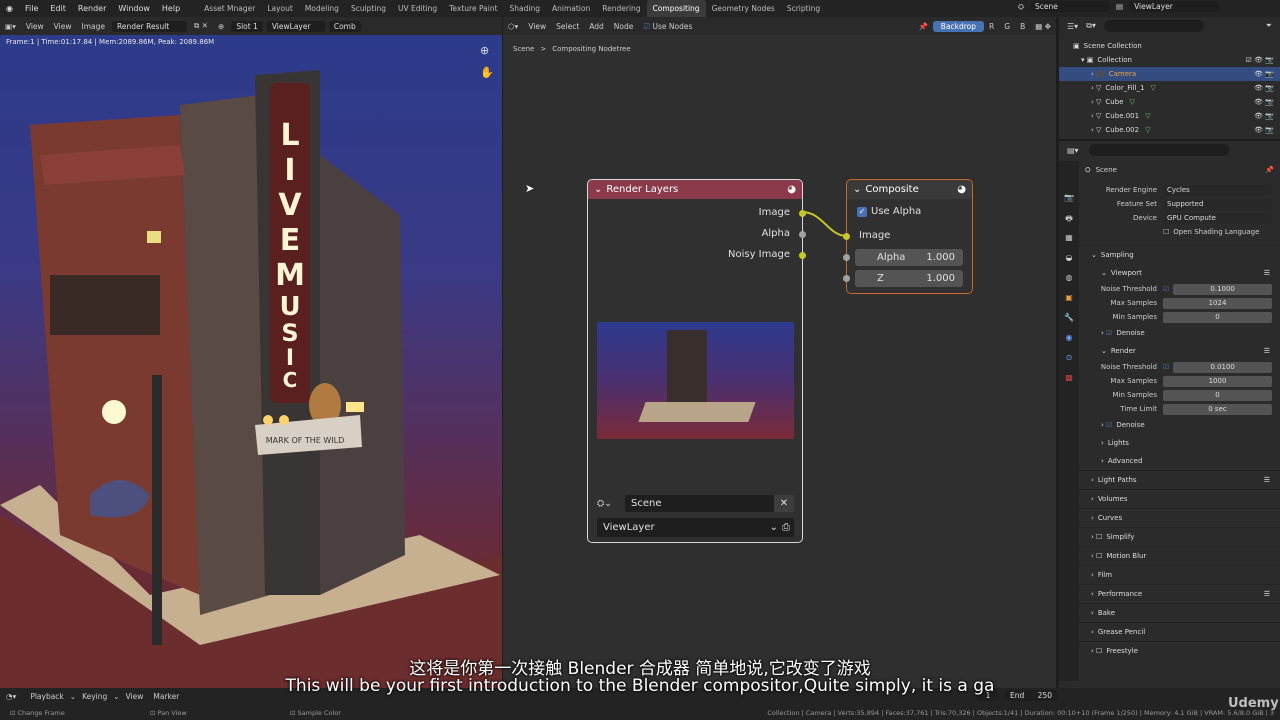  I want to click on workspace-tab: Asset Mnager, so click(229, 8).